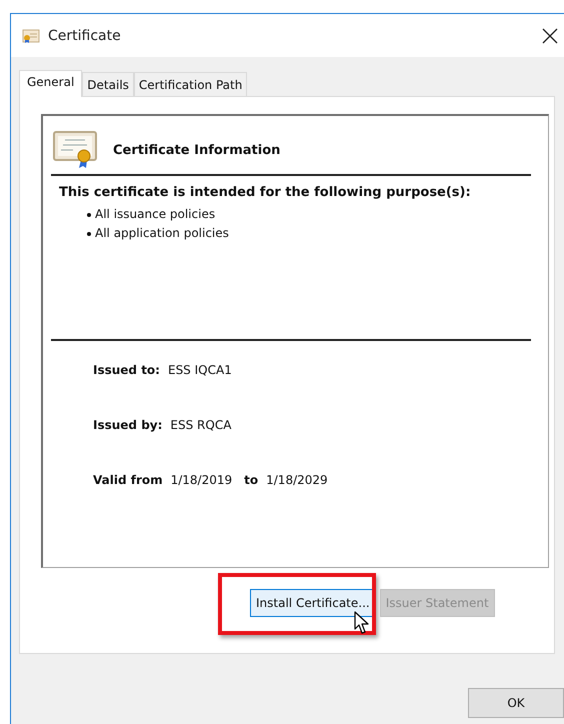 Image resolution: width=564 pixels, height=724 pixels. Describe the element at coordinates (162, 233) in the screenshot. I see `policy-item: All application policies` at that location.